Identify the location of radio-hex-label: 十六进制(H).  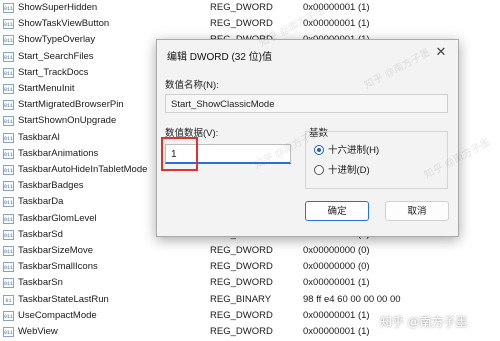
(354, 150).